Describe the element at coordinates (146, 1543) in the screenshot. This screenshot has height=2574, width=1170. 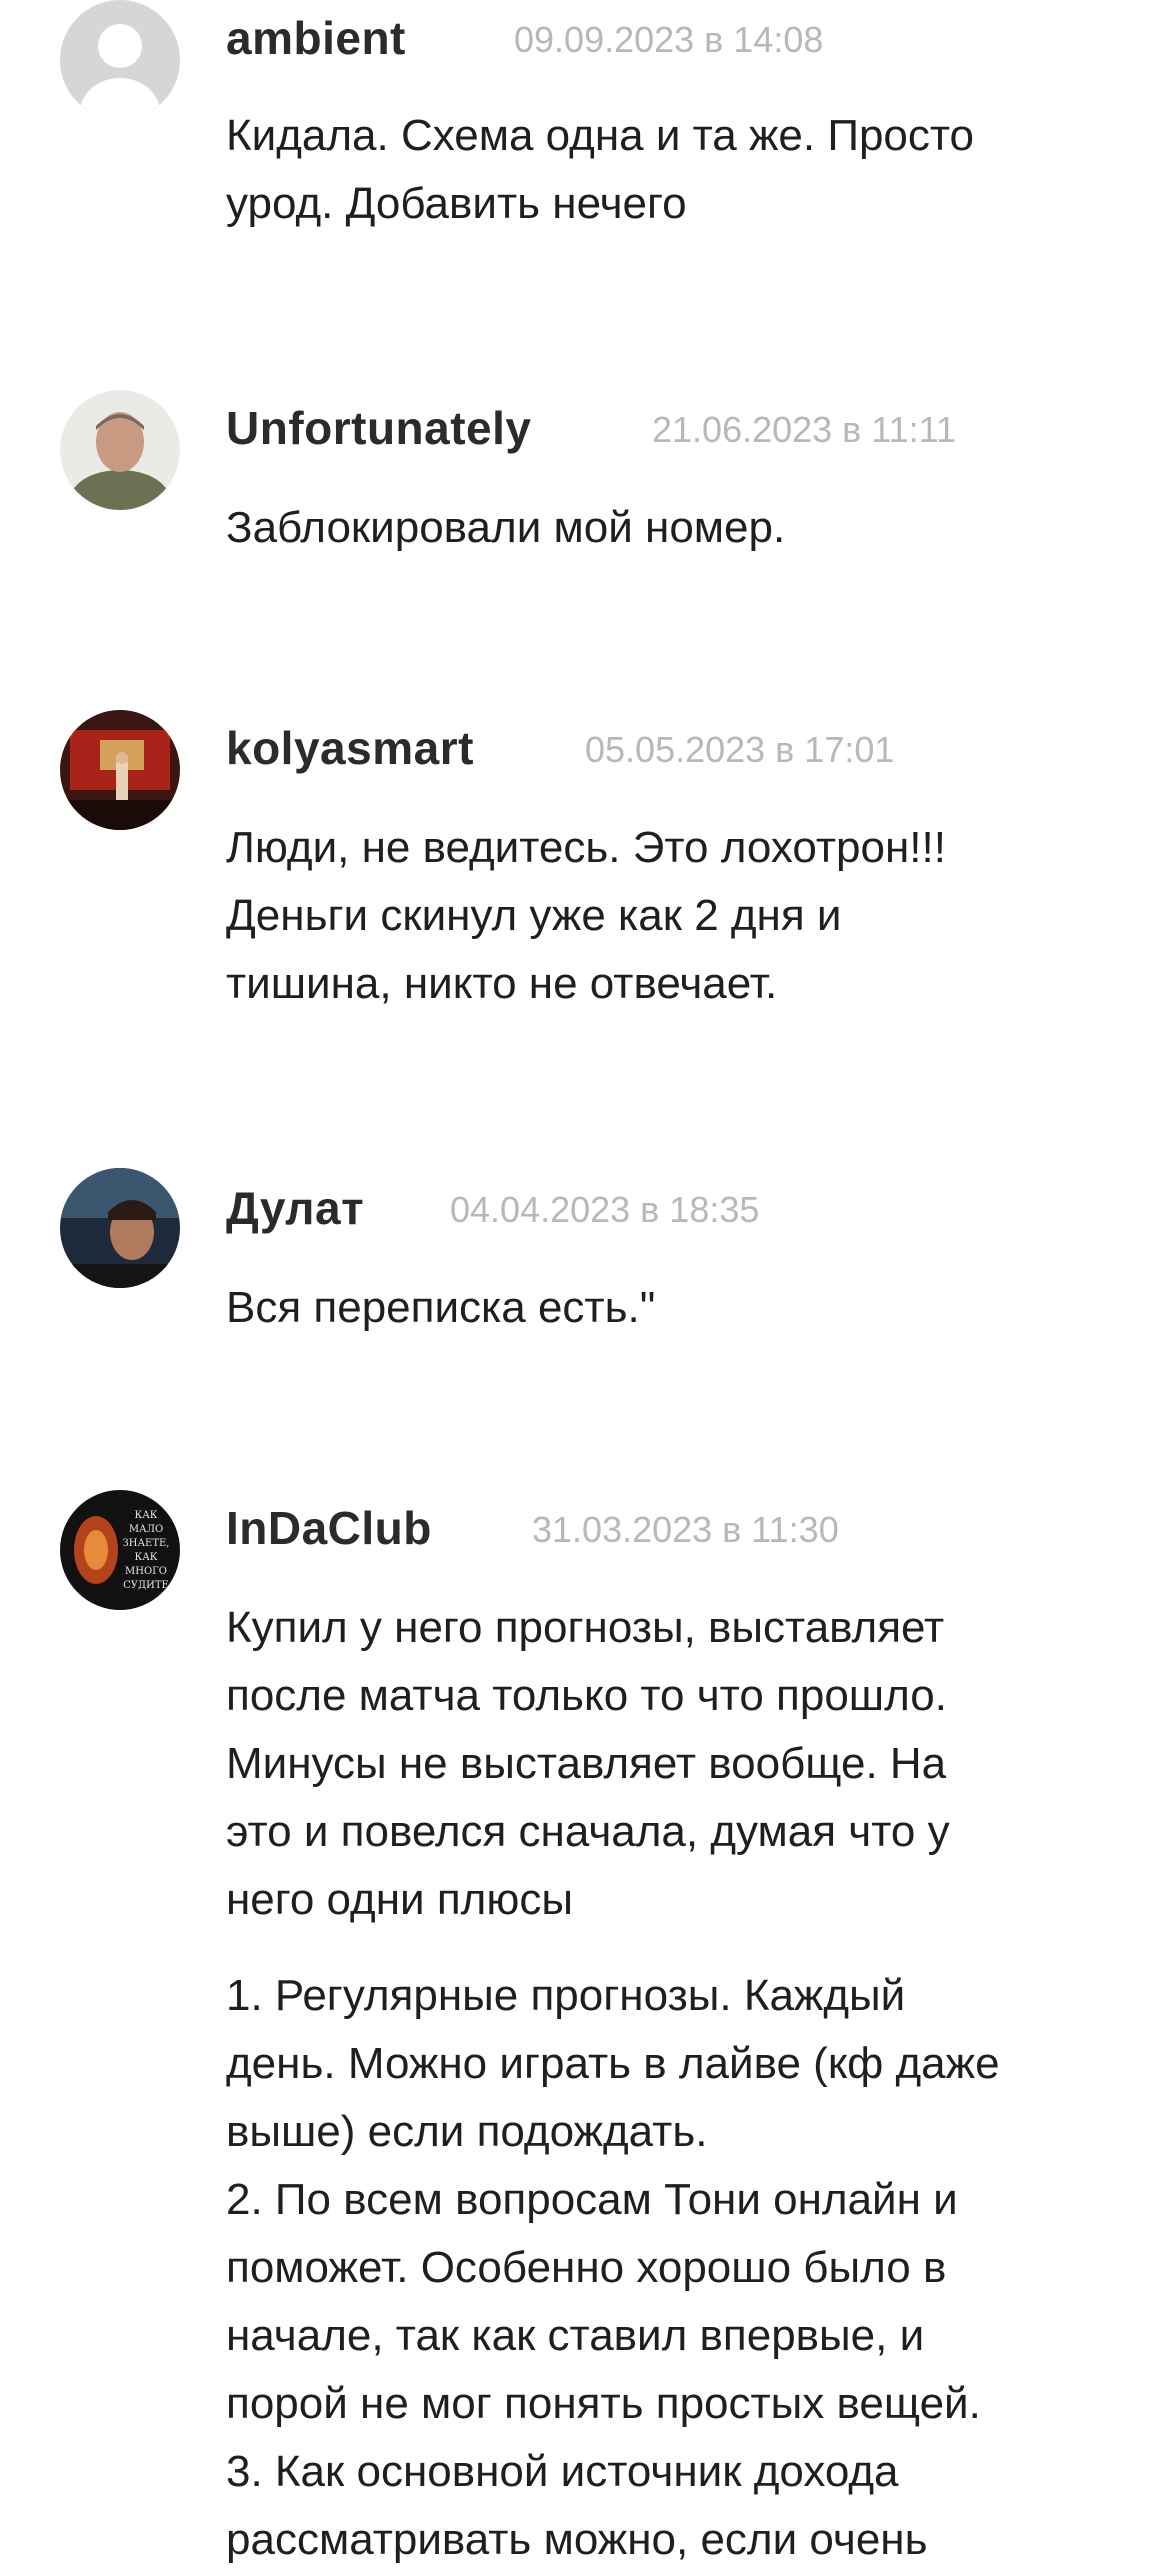
I see `avatar-caption-line: ЗНАЕТЕ,` at that location.